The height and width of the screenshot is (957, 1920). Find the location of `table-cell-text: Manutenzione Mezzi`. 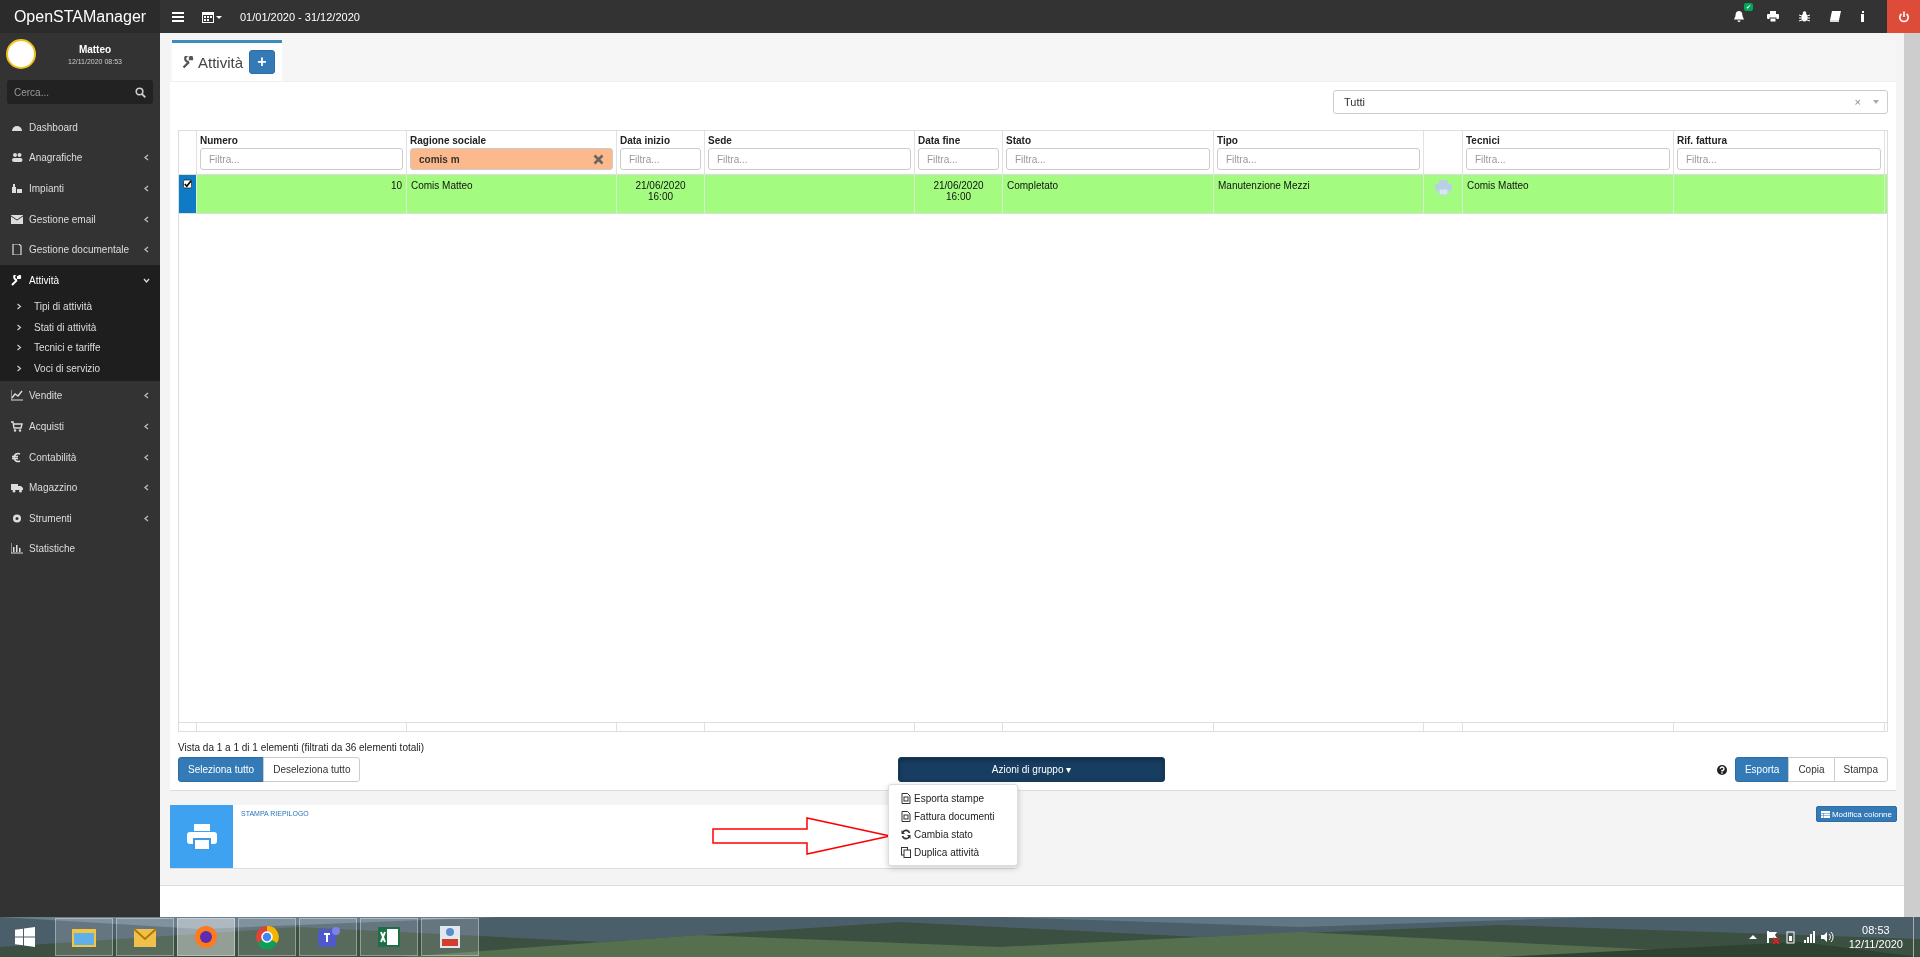

table-cell-text: Manutenzione Mezzi is located at coordinates (1264, 186).